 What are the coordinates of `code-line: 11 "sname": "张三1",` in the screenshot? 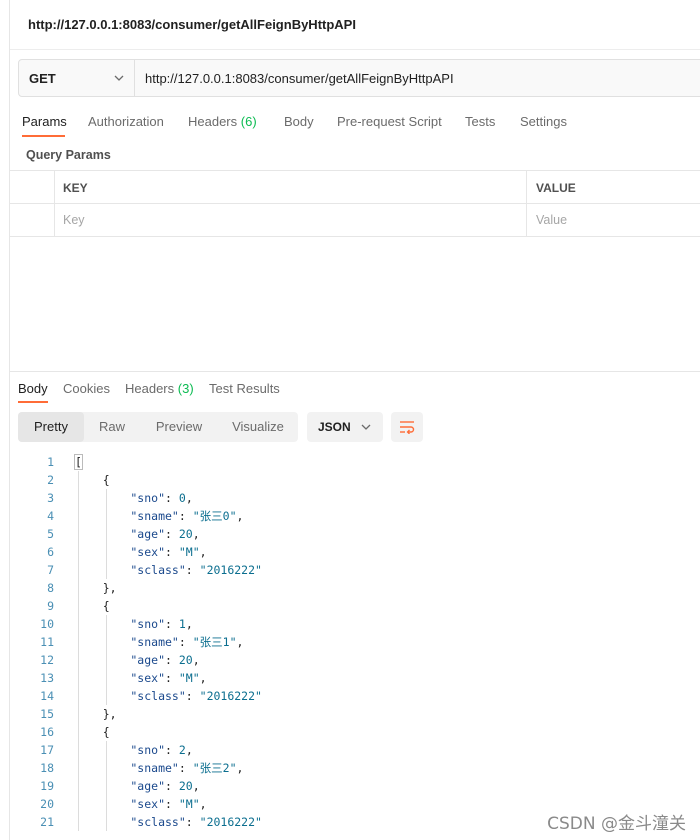 It's located at (355, 642).